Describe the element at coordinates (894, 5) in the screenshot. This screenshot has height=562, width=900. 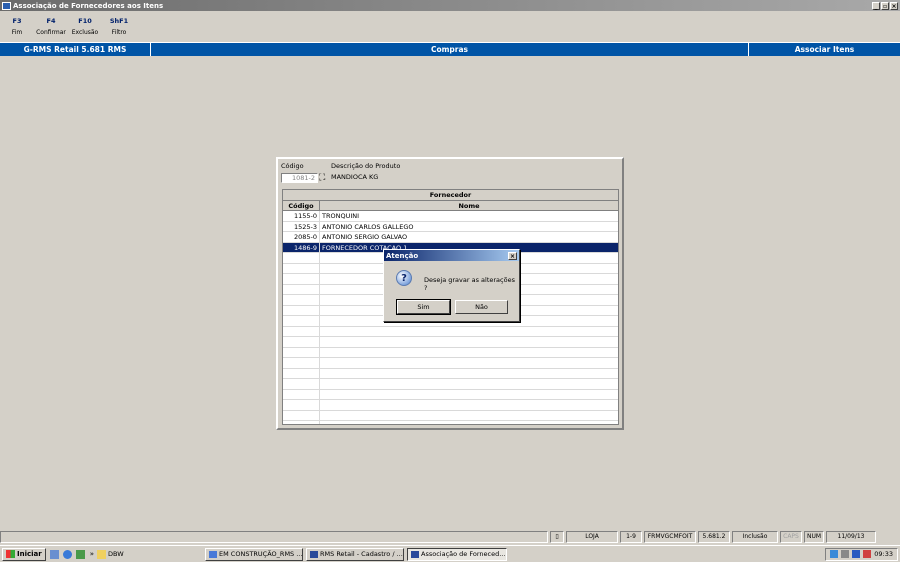
I see `close-button: ×` at that location.